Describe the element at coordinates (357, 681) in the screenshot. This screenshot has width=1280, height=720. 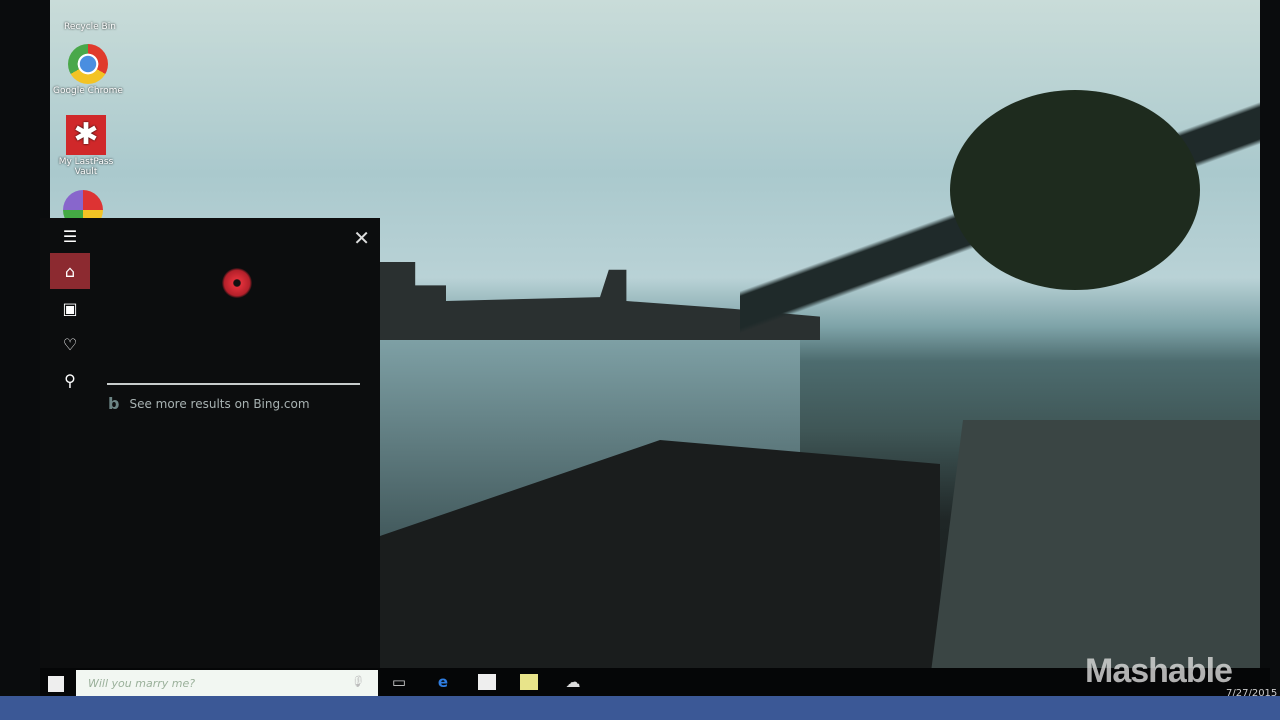
I see `microphone-icon: 🎙` at that location.